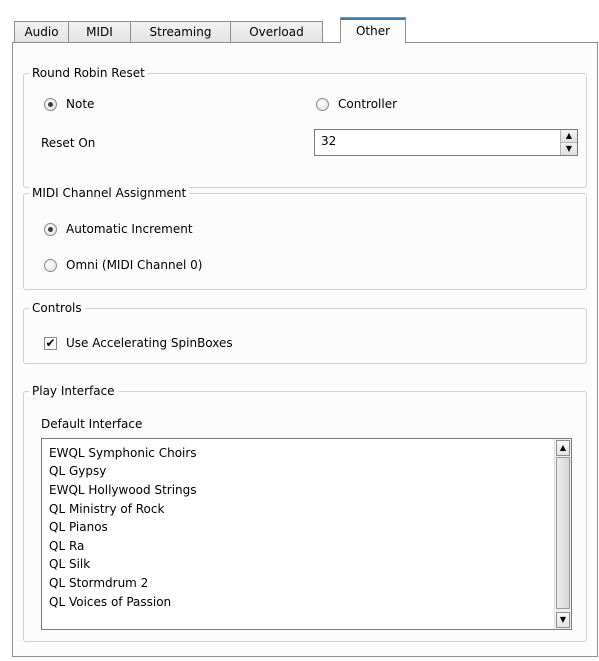 Image resolution: width=599 pixels, height=661 pixels. I want to click on list-item: QL Pianos, so click(78, 527).